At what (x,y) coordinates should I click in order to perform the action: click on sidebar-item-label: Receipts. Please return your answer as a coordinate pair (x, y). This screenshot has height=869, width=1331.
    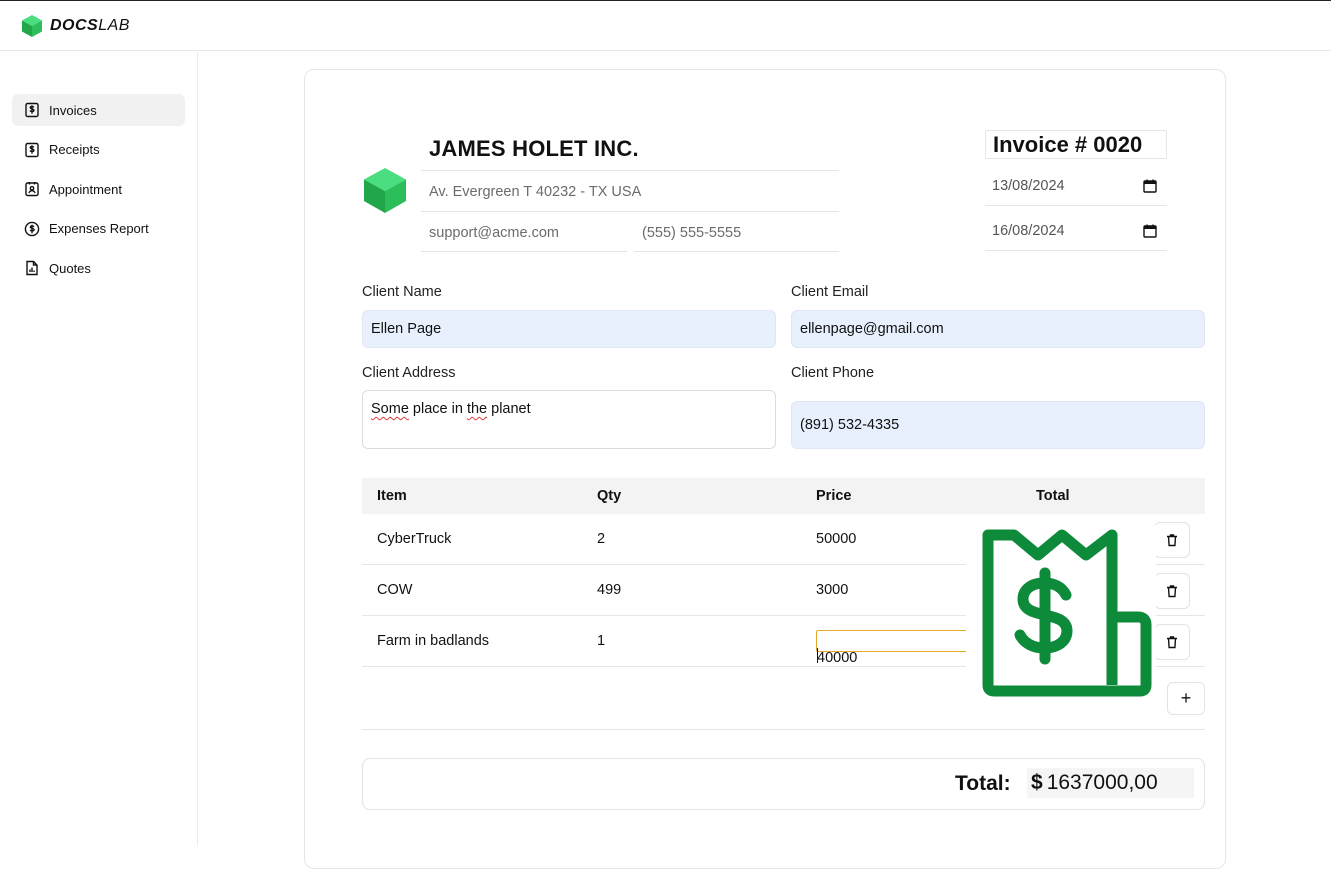
    Looking at the image, I should click on (74, 150).